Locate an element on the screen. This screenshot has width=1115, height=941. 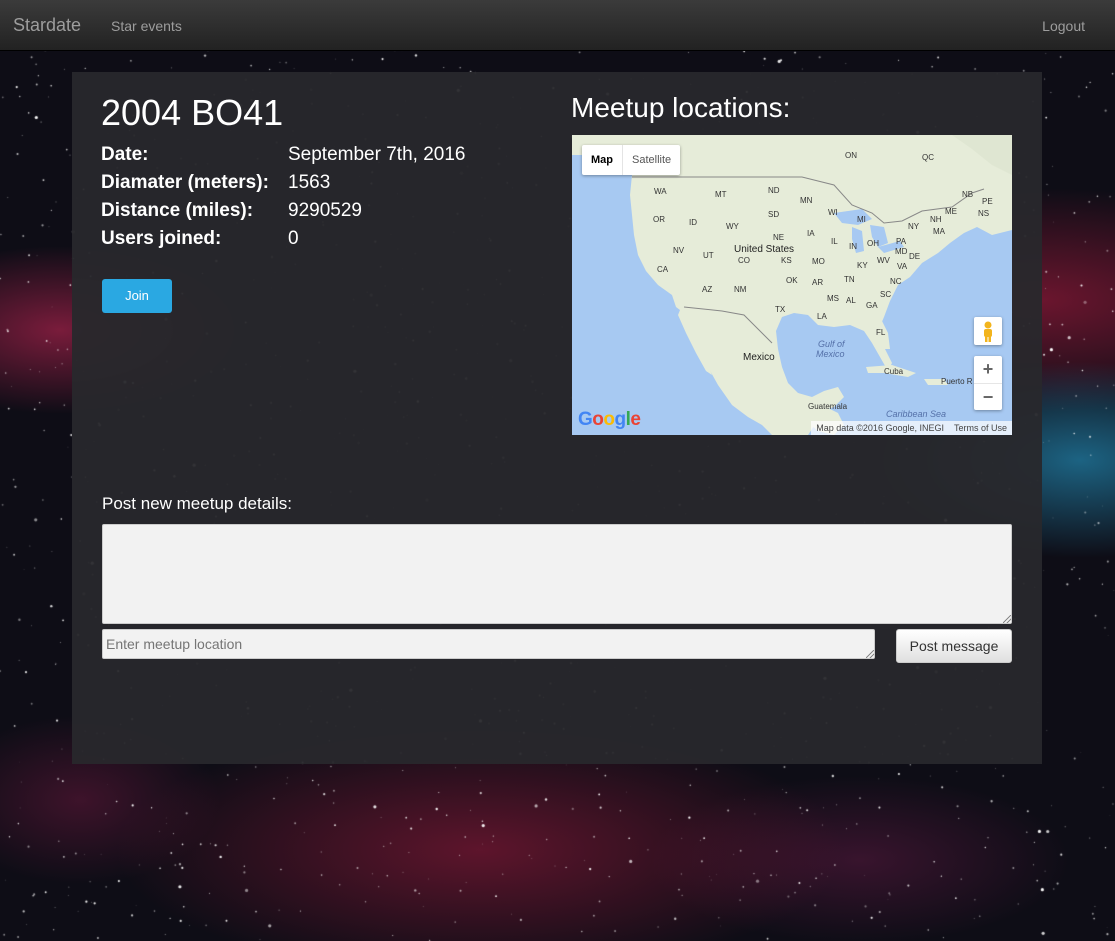
map-label: MS is located at coordinates (833, 298).